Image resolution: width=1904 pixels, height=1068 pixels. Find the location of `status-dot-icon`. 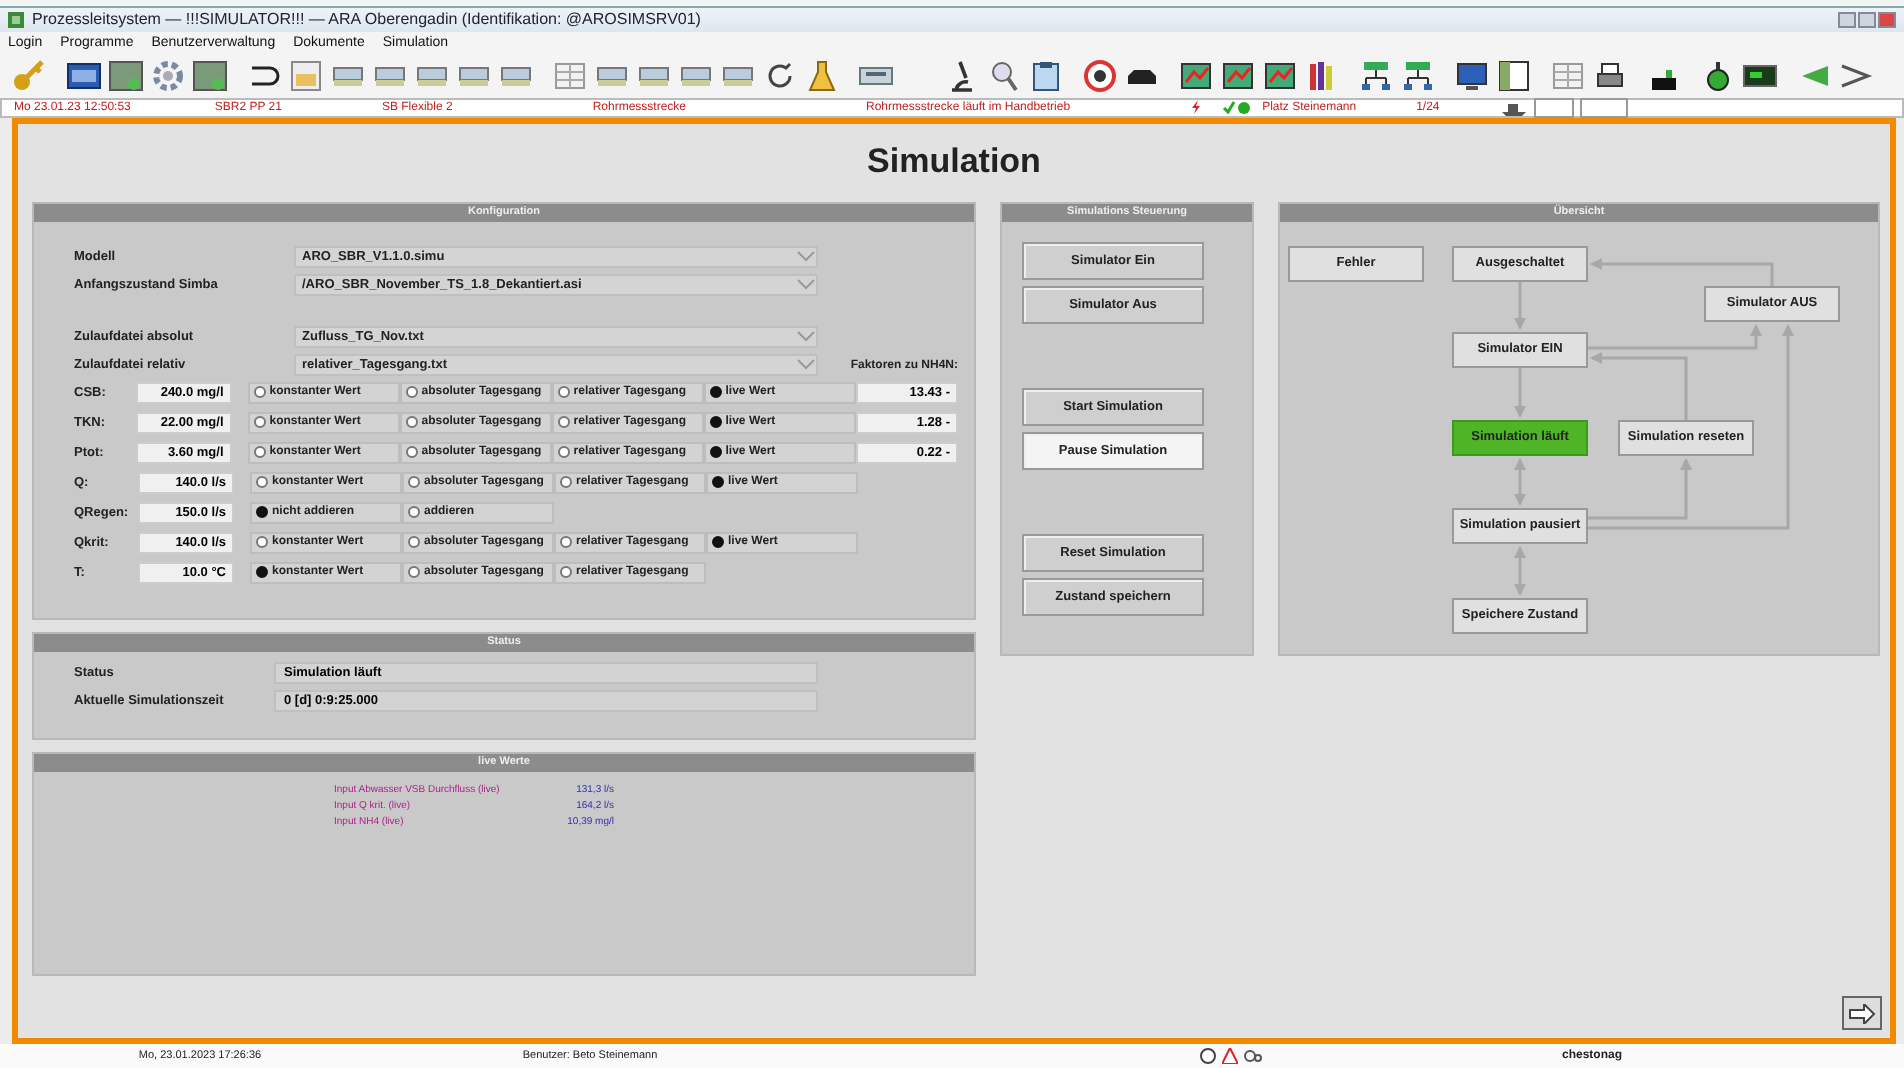

status-dot-icon is located at coordinates (1244, 107).